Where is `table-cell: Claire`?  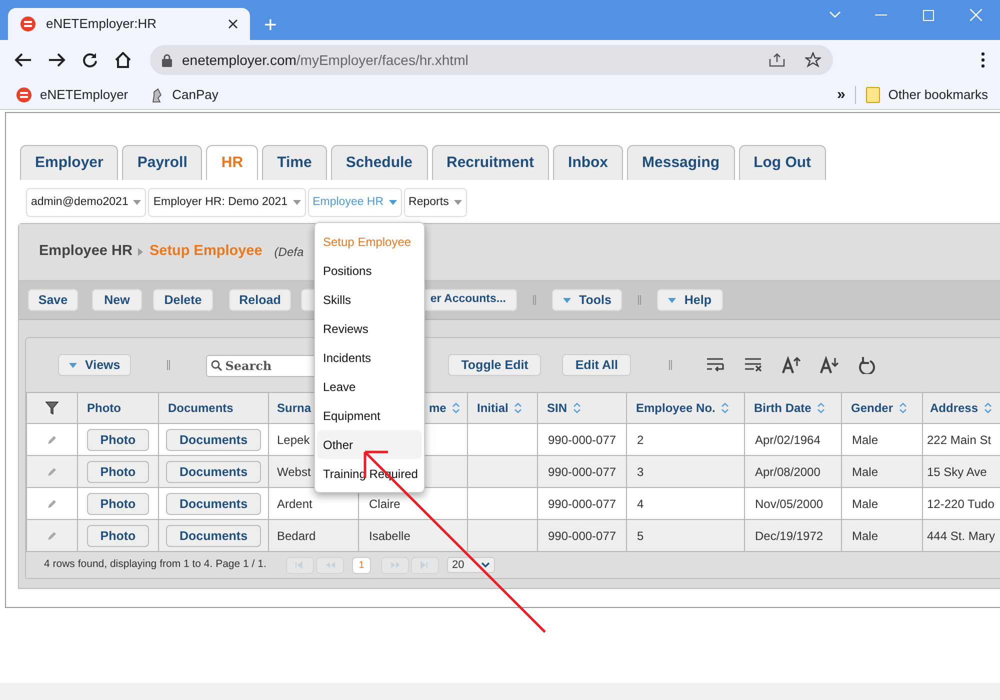
table-cell: Claire is located at coordinates (384, 503).